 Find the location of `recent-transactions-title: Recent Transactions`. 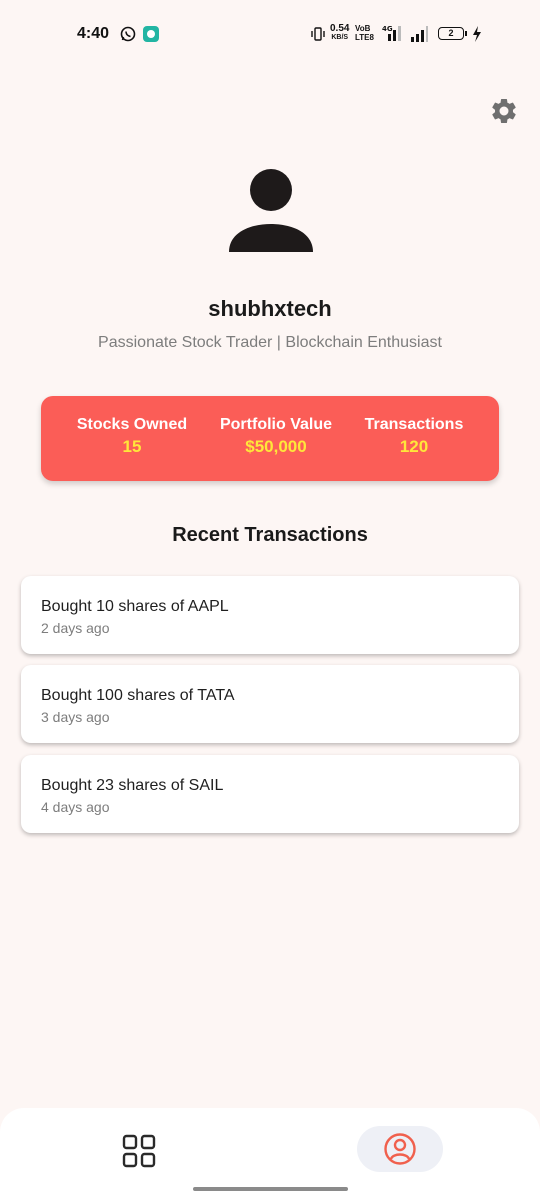

recent-transactions-title: Recent Transactions is located at coordinates (270, 535).